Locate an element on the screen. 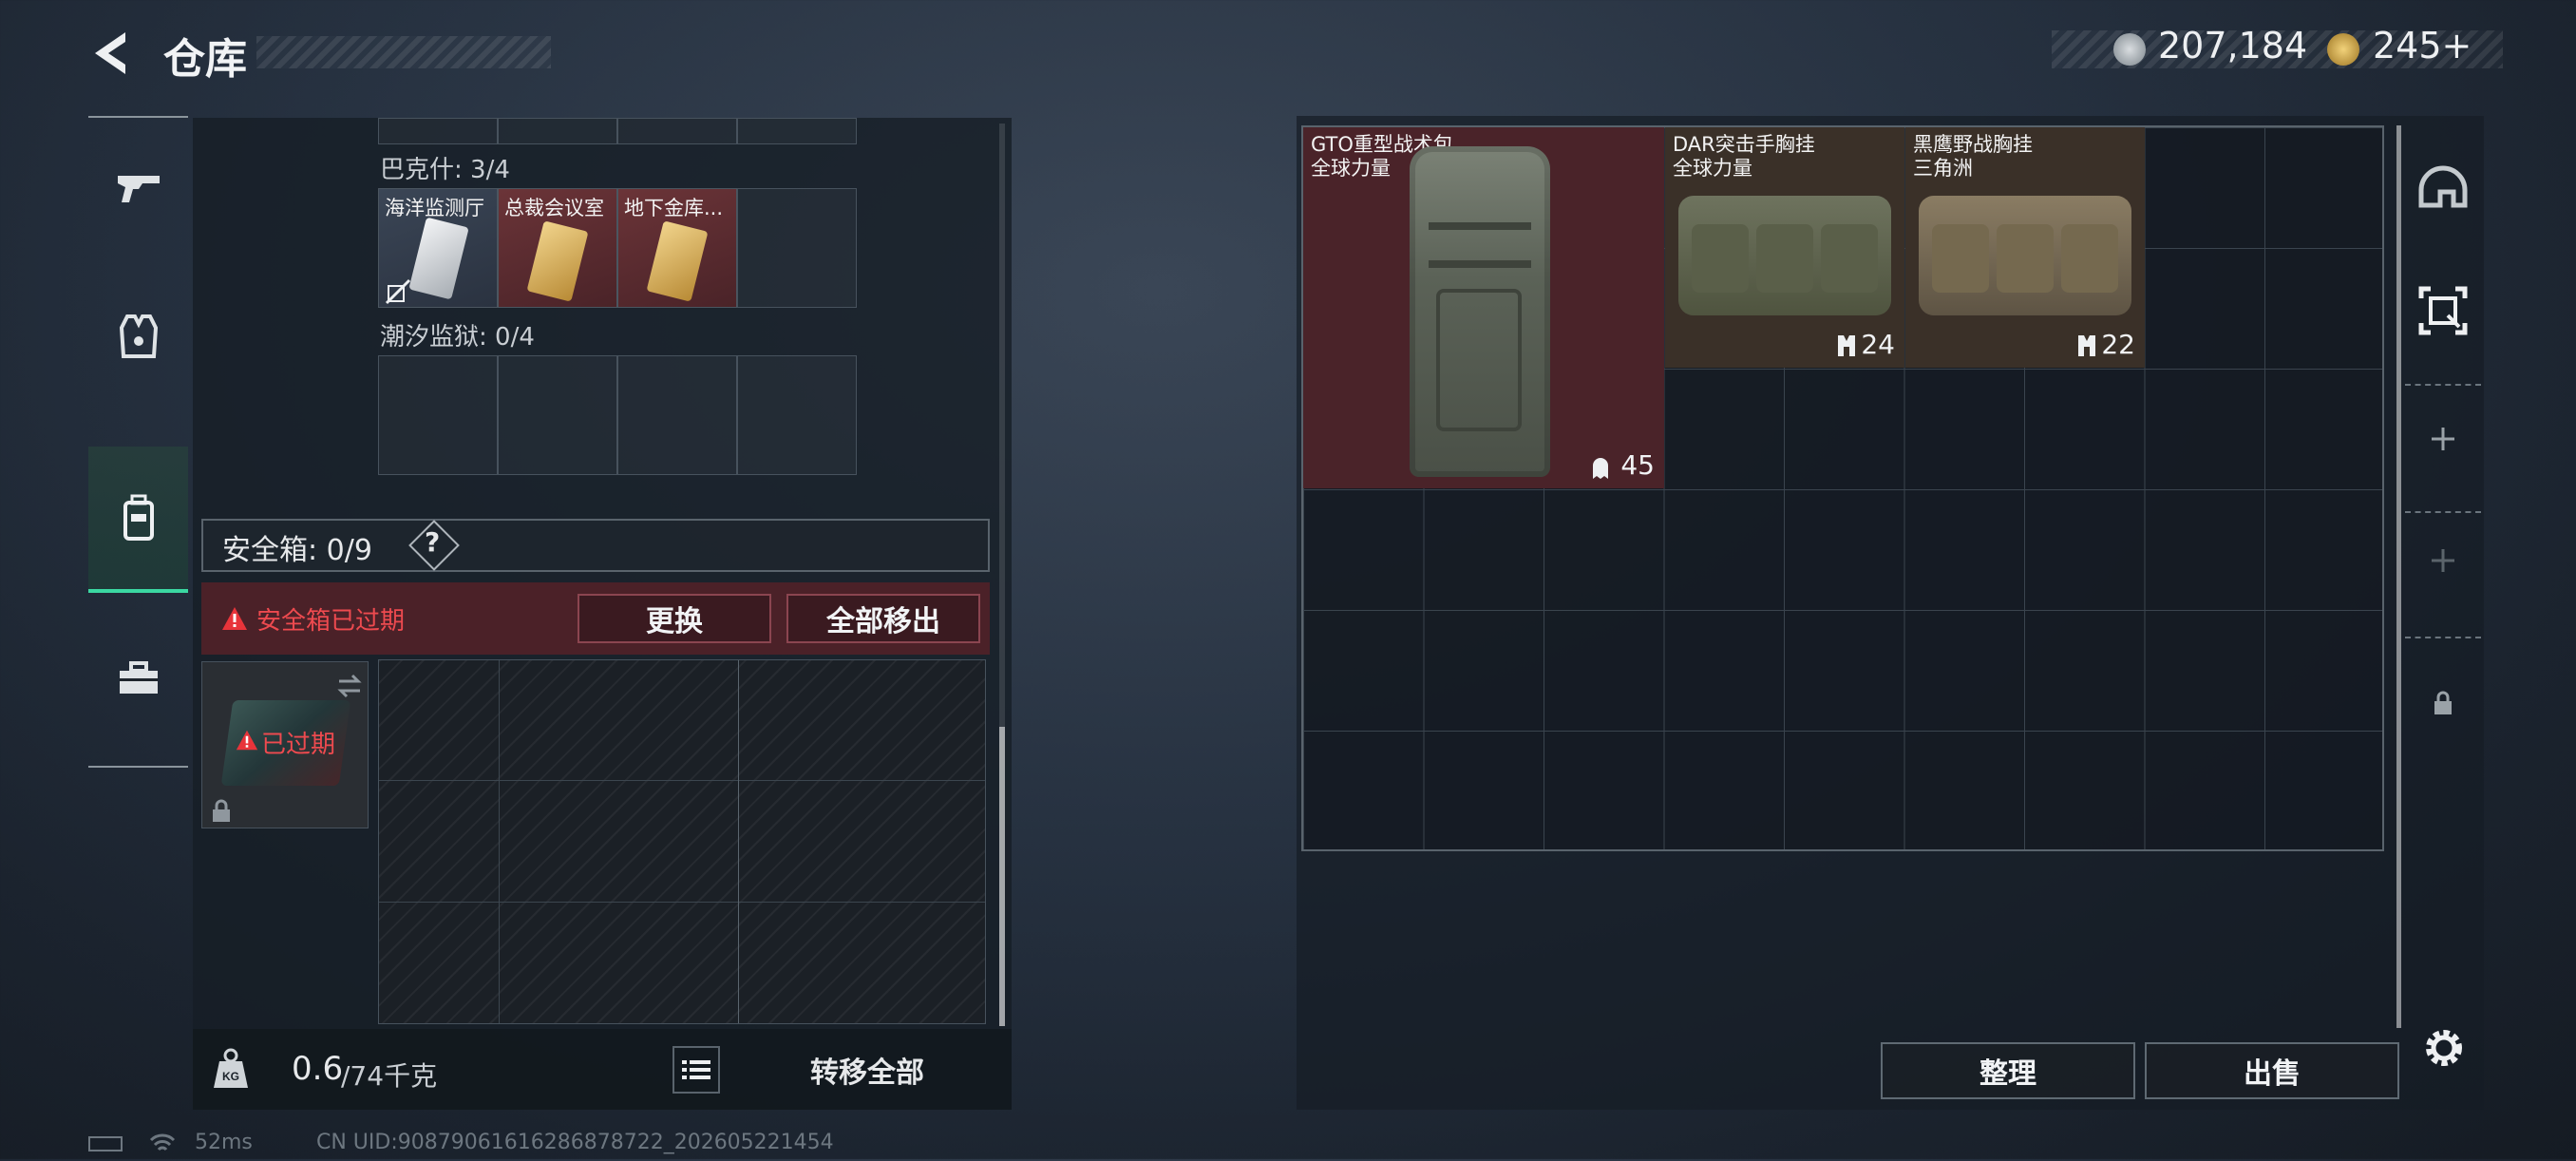 This screenshot has width=2576, height=1161. item-gto-backpack: GTO重型战术包 全球力量 45 is located at coordinates (1483, 307).